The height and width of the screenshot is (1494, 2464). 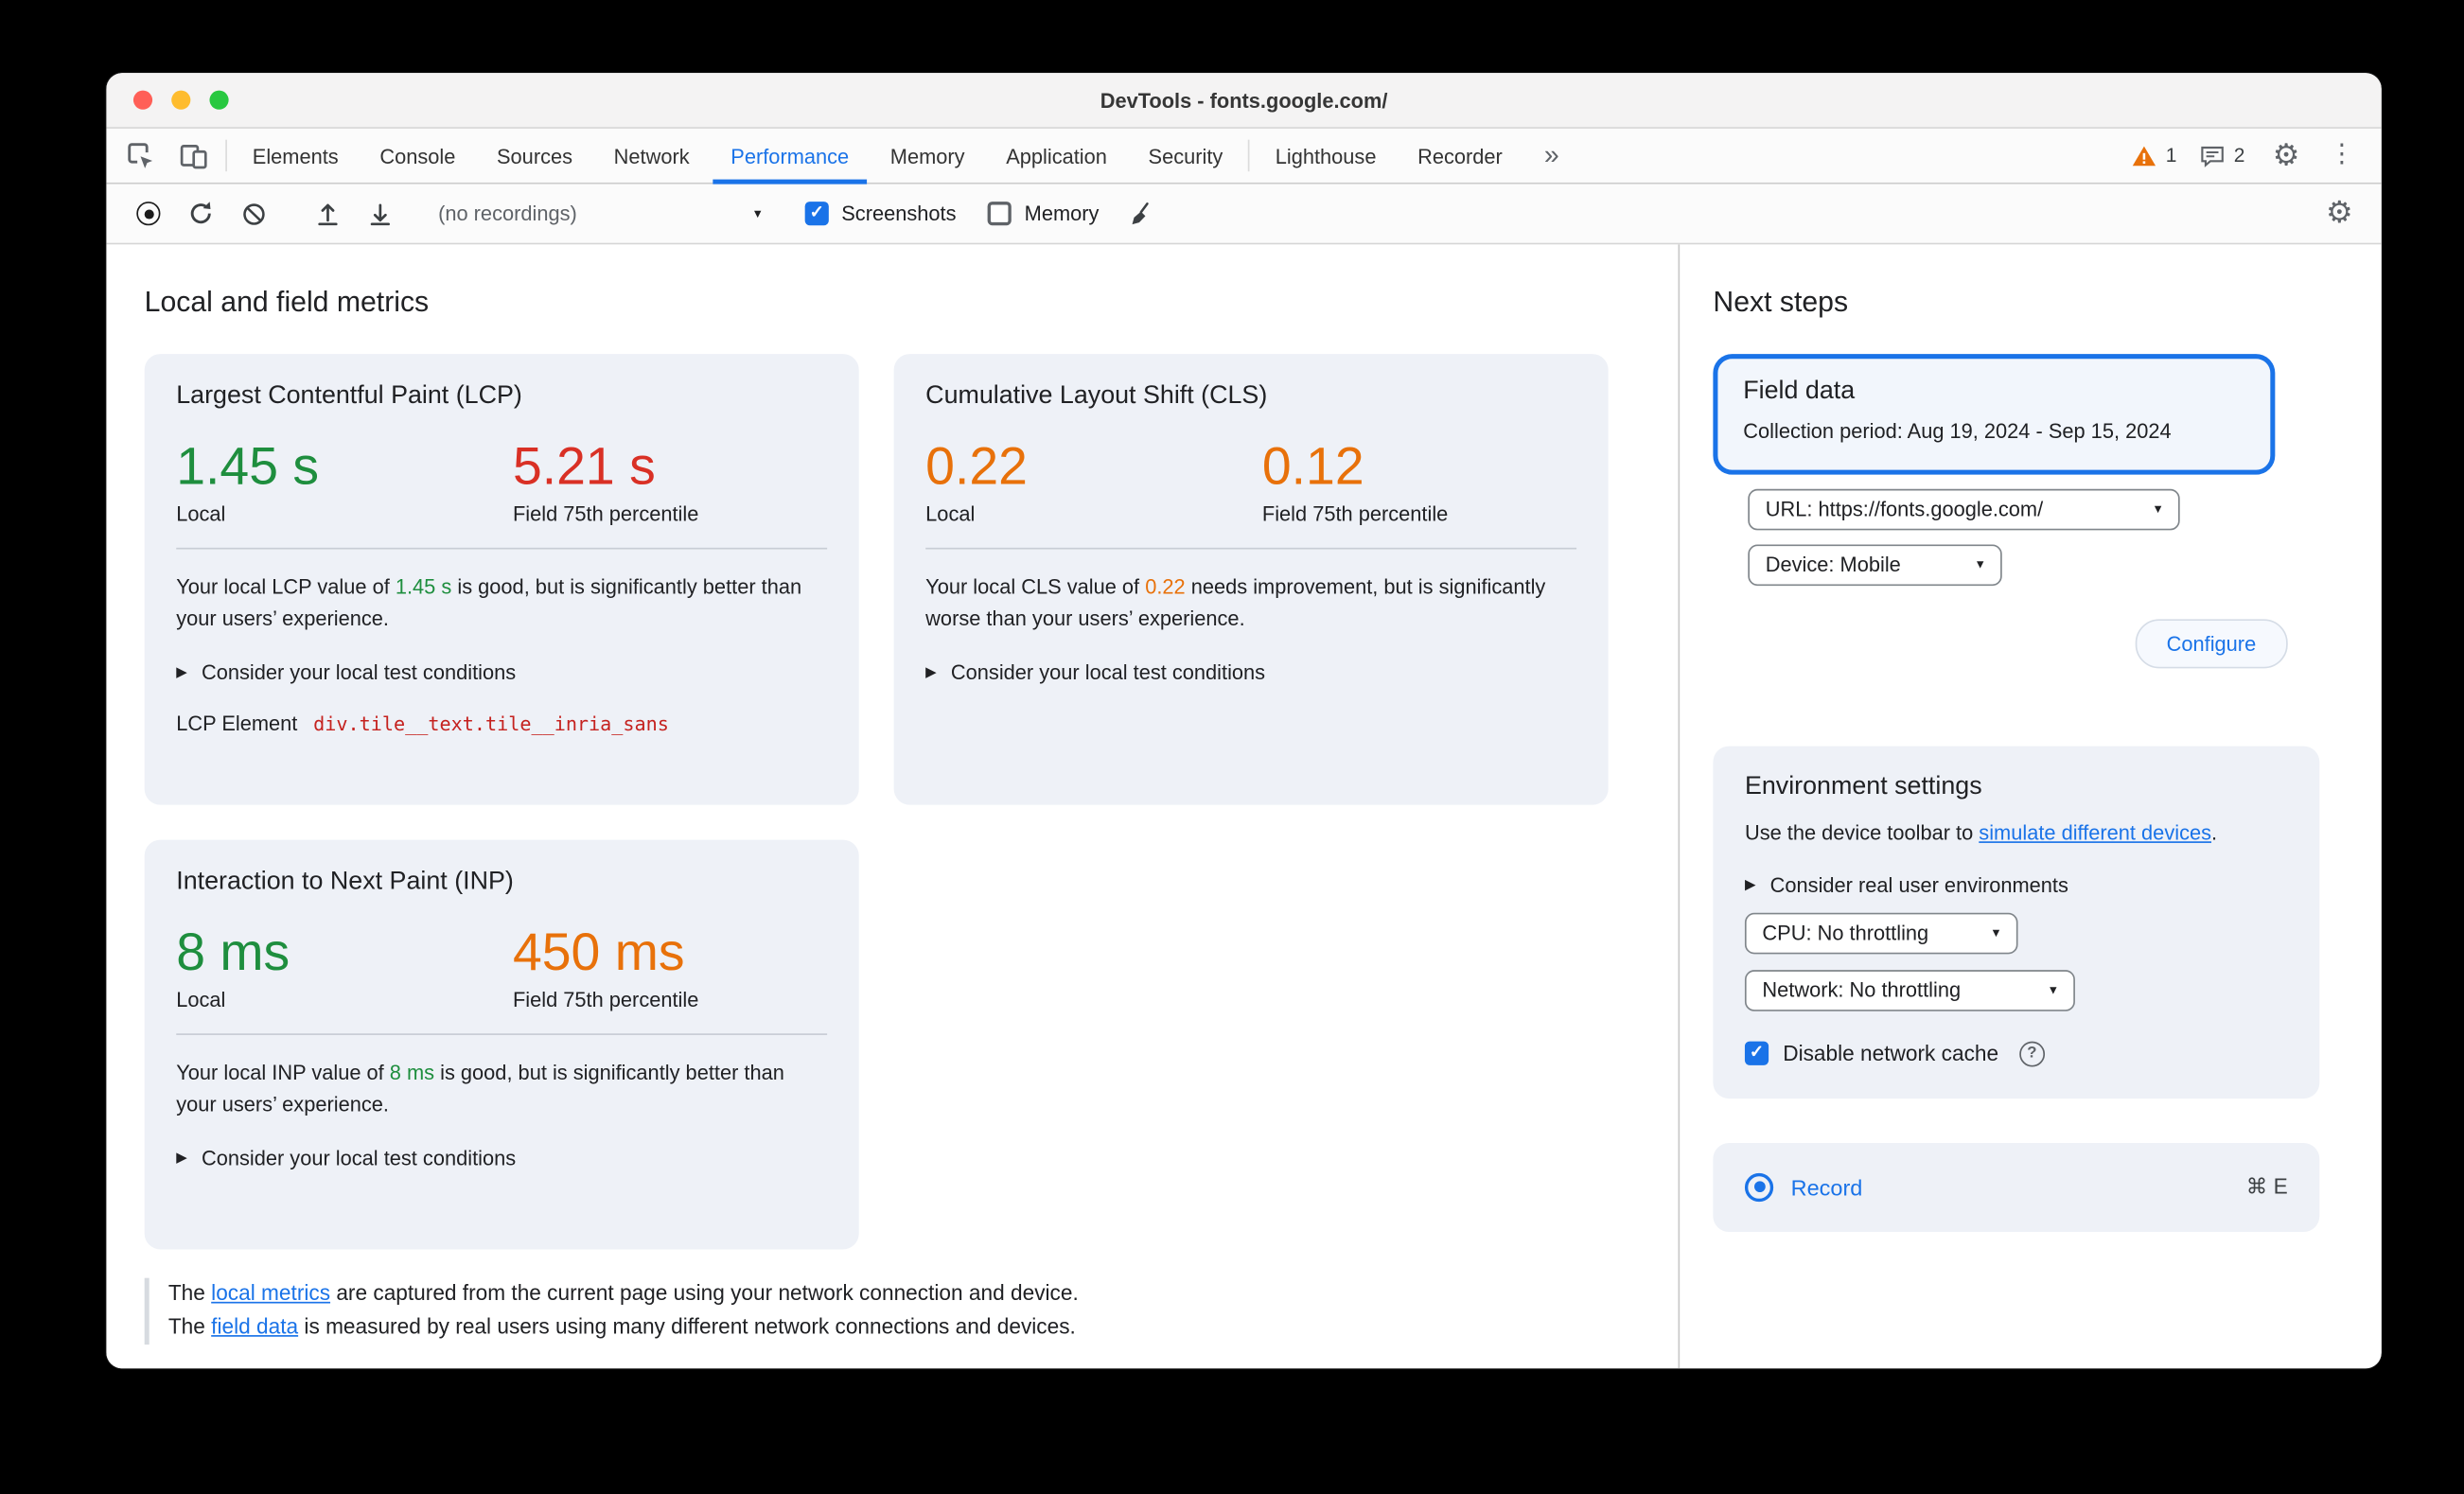 I want to click on configure-button: Configure, so click(x=2211, y=643).